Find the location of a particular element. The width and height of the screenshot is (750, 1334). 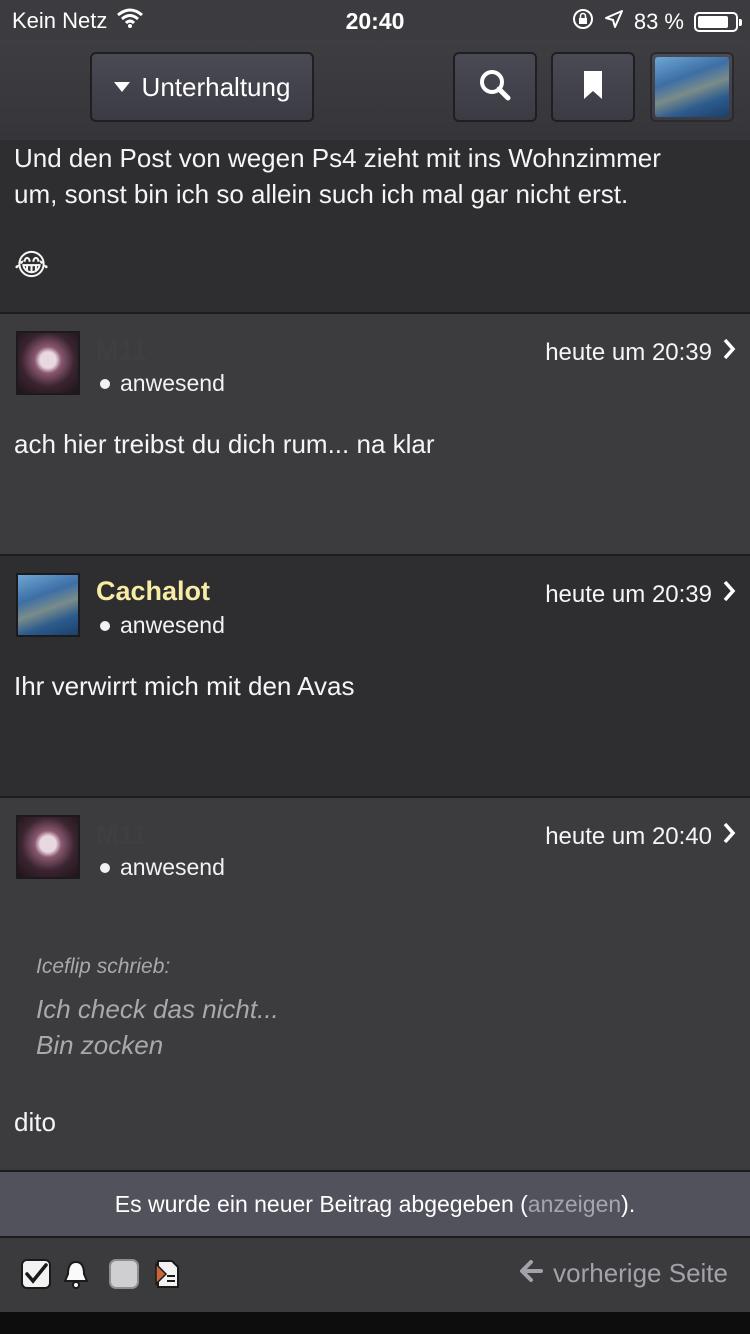

profile-avatar-button is located at coordinates (692, 87).